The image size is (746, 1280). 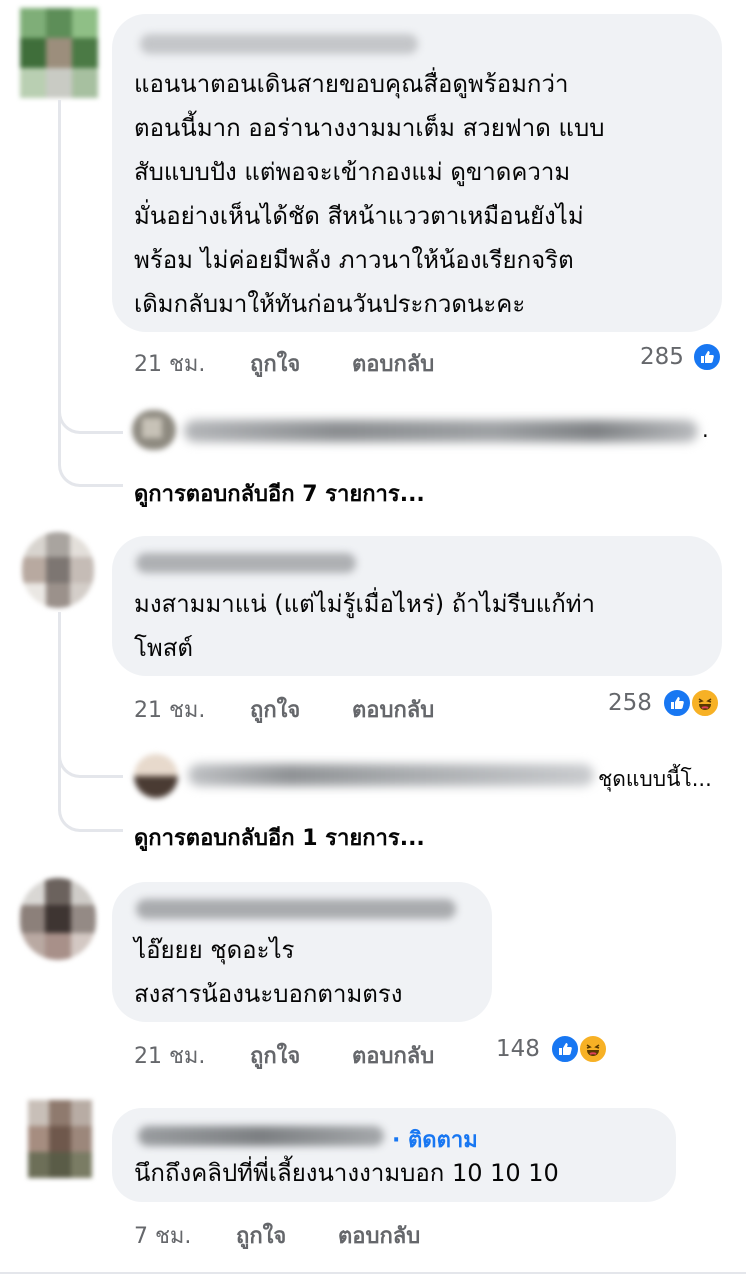 I want to click on comment-time: 7 ชม., so click(x=162, y=1235).